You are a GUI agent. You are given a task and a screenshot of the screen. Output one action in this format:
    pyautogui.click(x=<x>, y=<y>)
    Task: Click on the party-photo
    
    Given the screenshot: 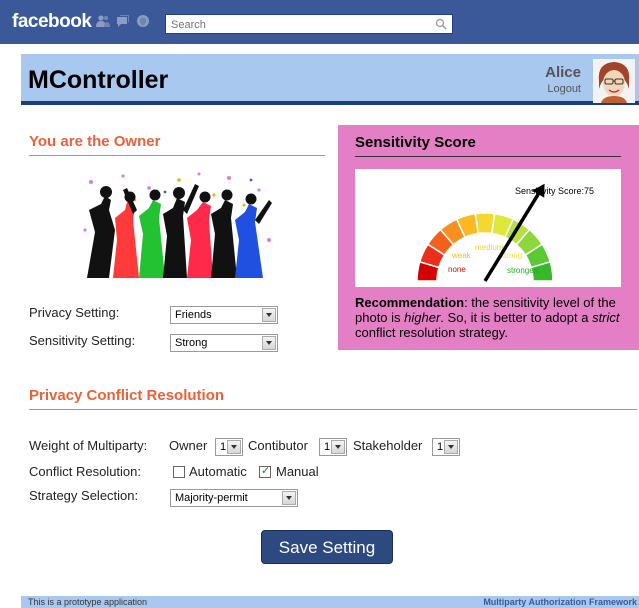 What is the action you would take?
    pyautogui.click(x=177, y=224)
    